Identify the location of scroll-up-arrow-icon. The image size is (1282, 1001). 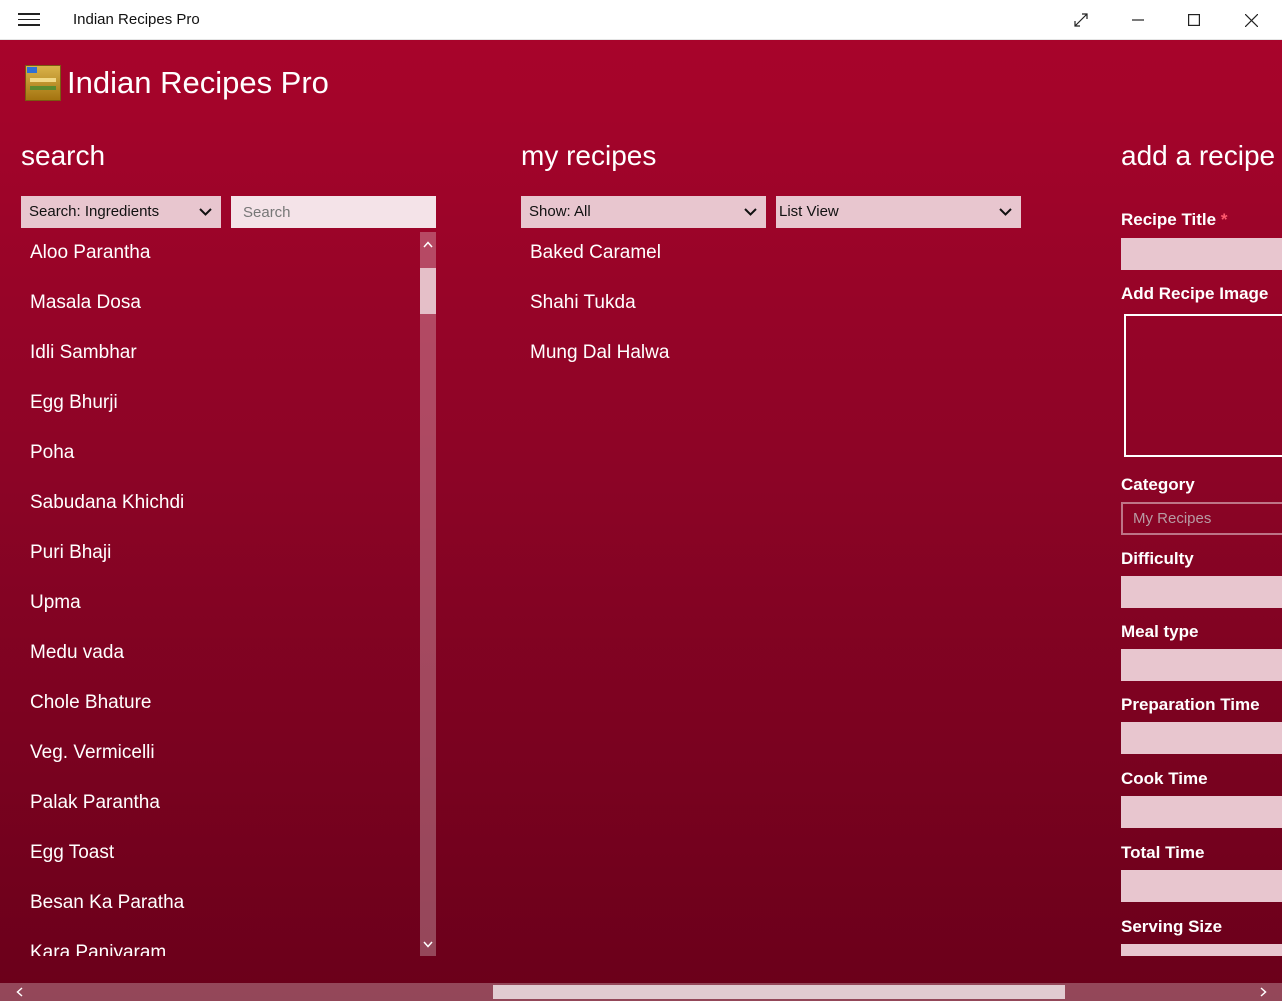
(428, 244).